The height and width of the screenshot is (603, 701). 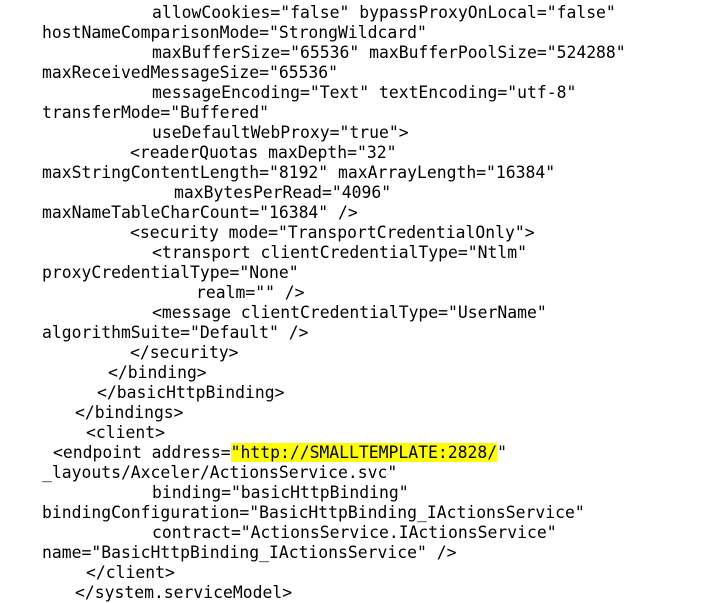 What do you see at coordinates (339, 252) in the screenshot?
I see `code-text: <transport clientCredentialType="Ntlm"` at bounding box center [339, 252].